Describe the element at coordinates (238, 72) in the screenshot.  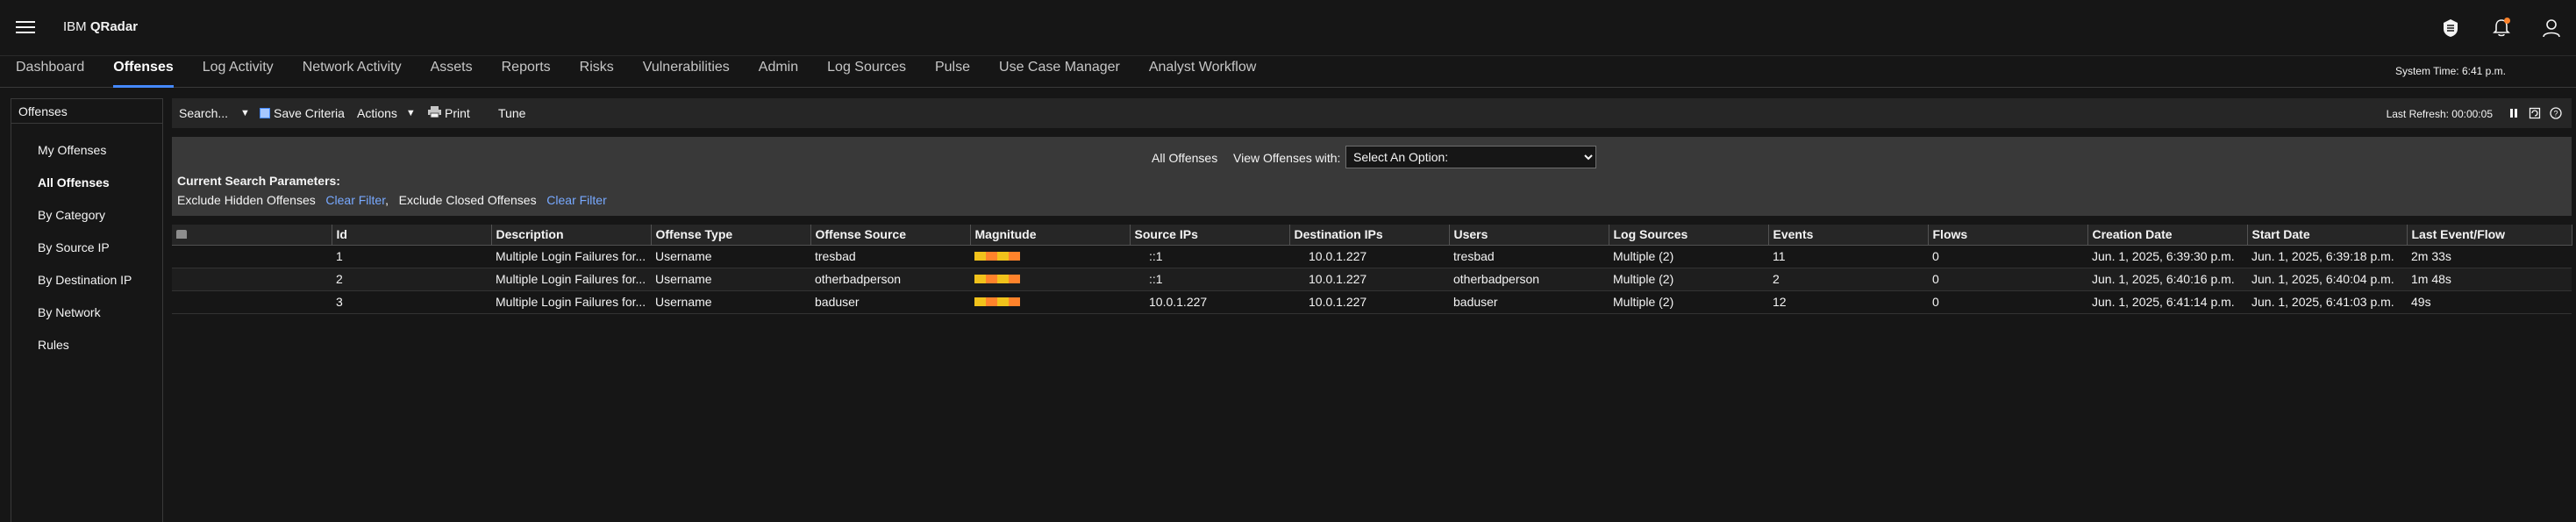
I see `tab-log-activity: Log Activity` at that location.